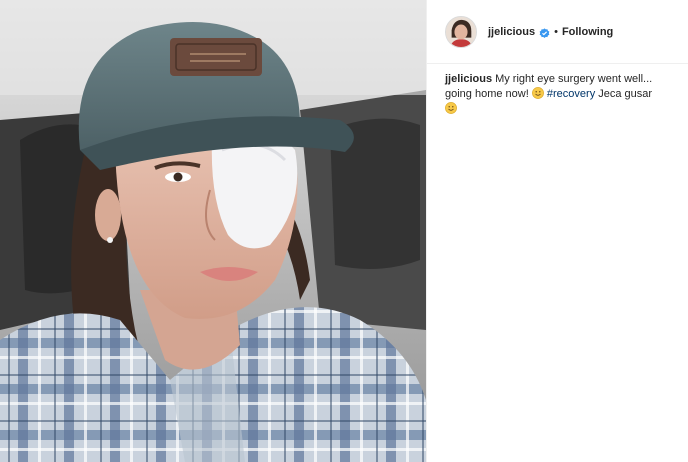 The width and height of the screenshot is (688, 462). What do you see at coordinates (468, 79) in the screenshot?
I see `caption-username: jjelicious` at bounding box center [468, 79].